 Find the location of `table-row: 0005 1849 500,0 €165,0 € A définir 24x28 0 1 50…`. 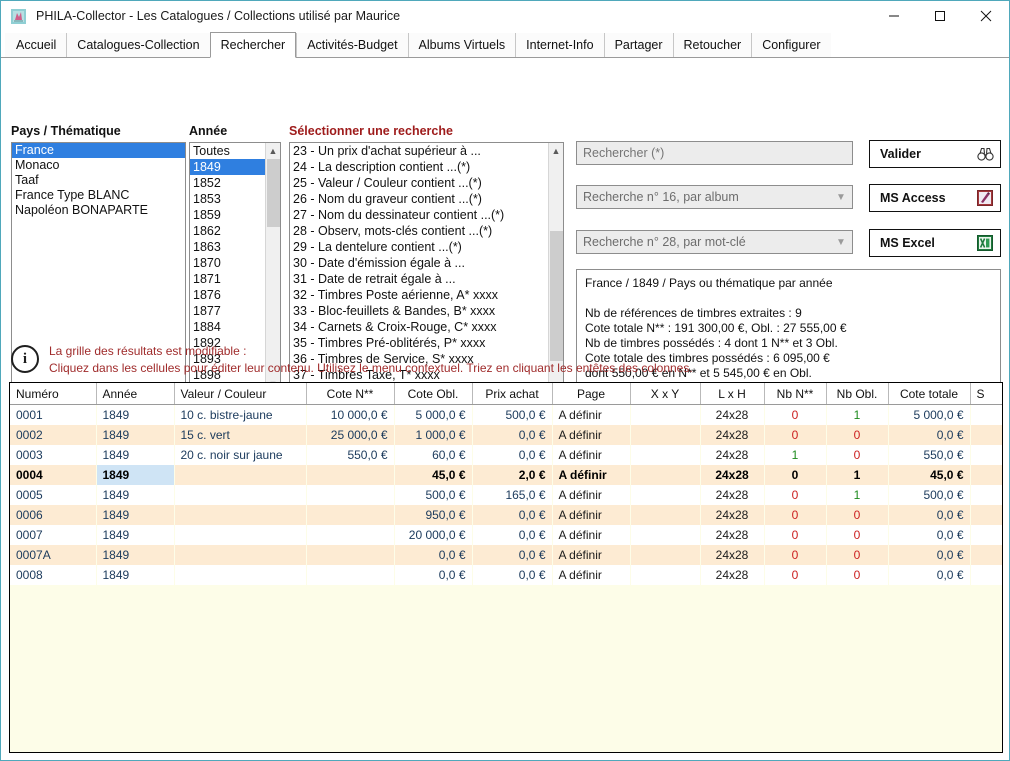

table-row: 0005 1849 500,0 €165,0 € A définir 24x28 0 1 50… is located at coordinates (506, 495).